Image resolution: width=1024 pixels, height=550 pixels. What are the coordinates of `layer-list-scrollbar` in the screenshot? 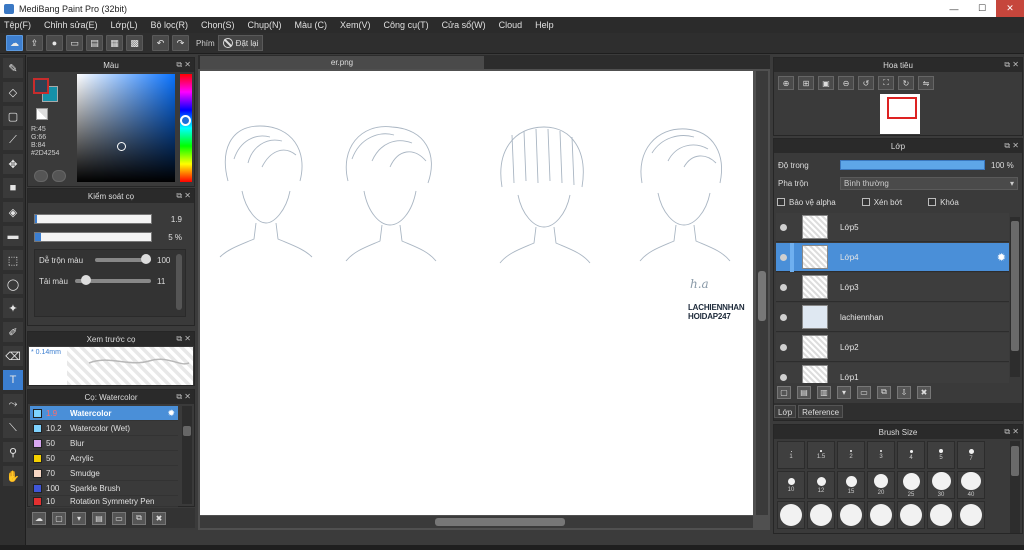 It's located at (1015, 297).